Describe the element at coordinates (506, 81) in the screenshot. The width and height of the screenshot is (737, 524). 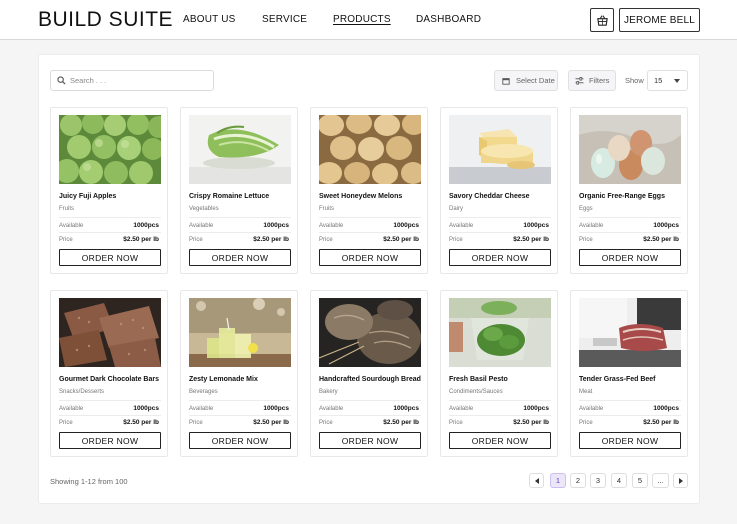
I see `calendar-icon` at that location.